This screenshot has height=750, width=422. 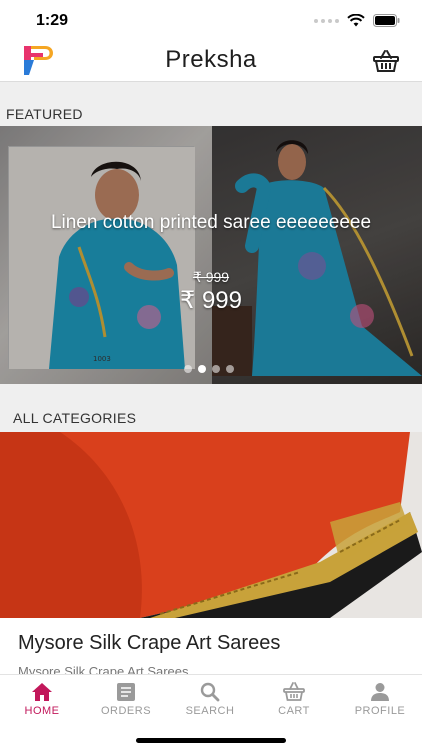 I want to click on status-indicators, so click(x=357, y=20).